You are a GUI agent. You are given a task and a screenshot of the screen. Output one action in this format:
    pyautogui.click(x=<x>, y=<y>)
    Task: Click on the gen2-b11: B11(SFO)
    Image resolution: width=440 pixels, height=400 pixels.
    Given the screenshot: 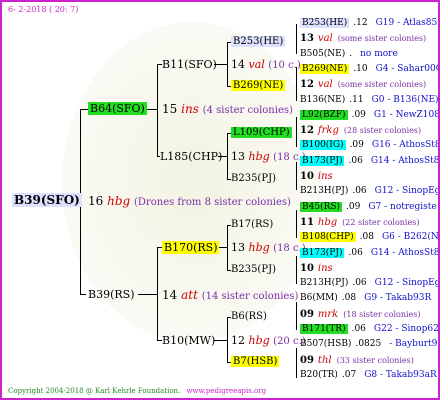 What is the action you would take?
    pyautogui.click(x=189, y=64)
    